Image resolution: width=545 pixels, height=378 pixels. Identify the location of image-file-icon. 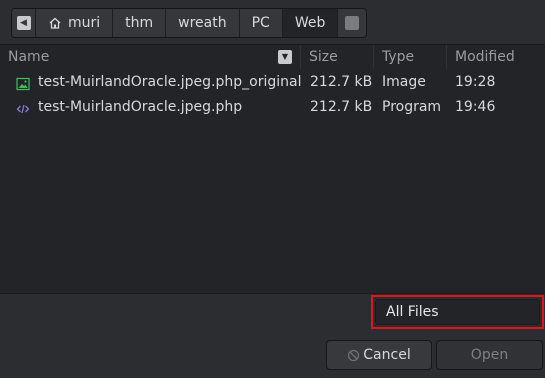
(23, 83).